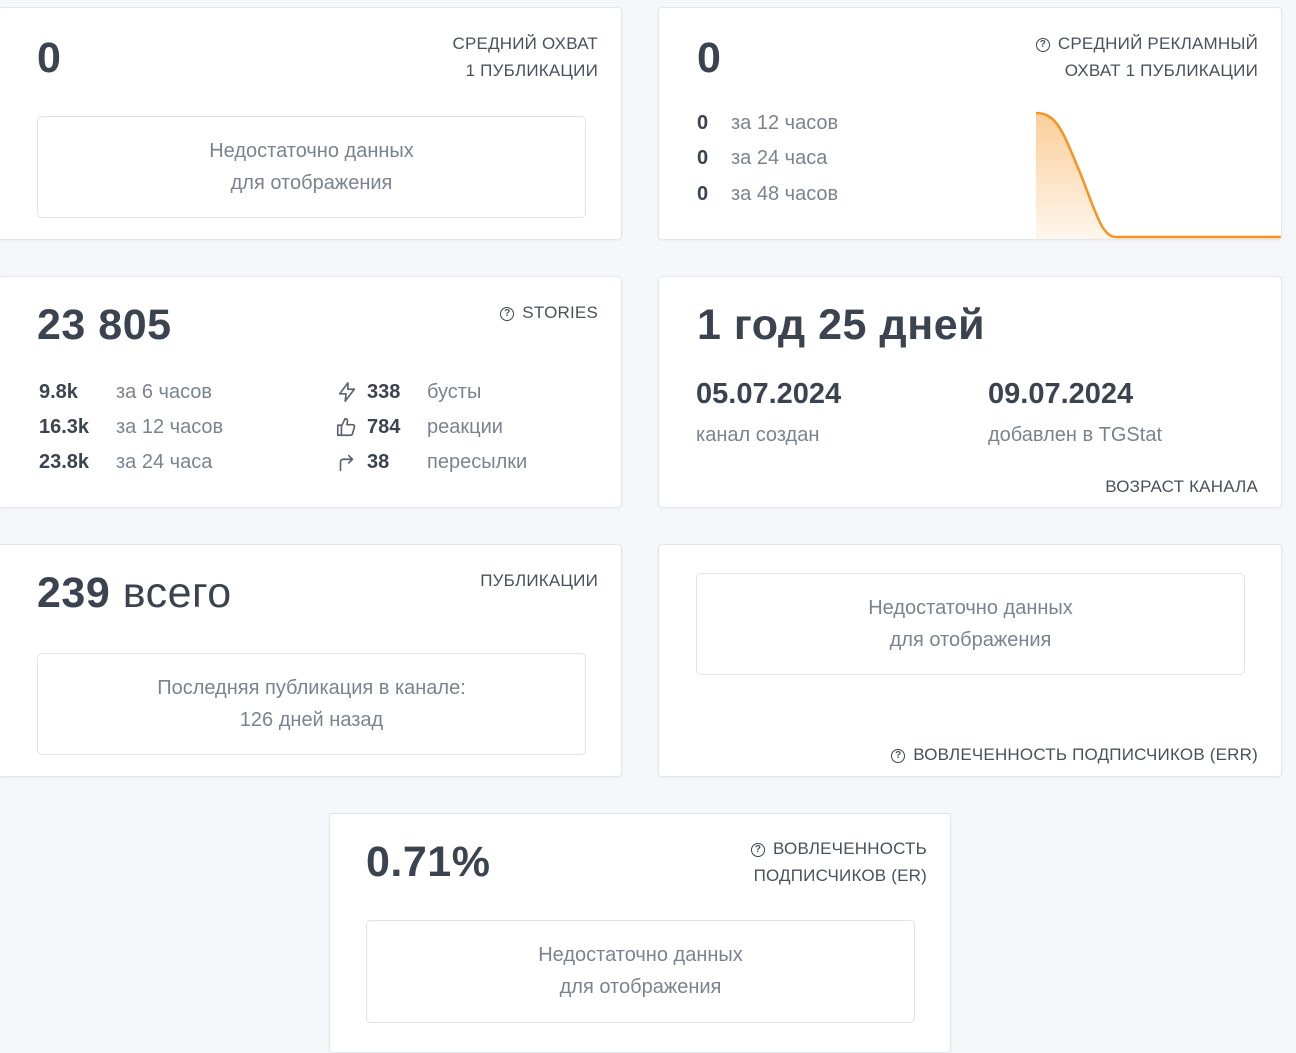 Image resolution: width=1296 pixels, height=1053 pixels. What do you see at coordinates (1061, 394) in the screenshot?
I see `added-date: 09.07.2024` at bounding box center [1061, 394].